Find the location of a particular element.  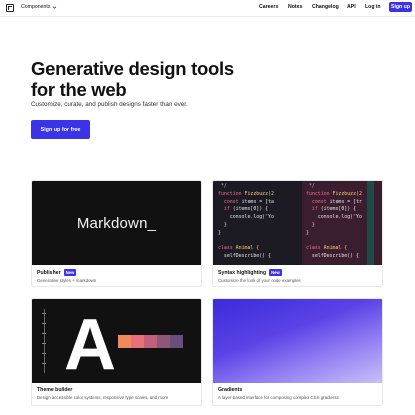

signup-button: Sign up is located at coordinates (400, 7).